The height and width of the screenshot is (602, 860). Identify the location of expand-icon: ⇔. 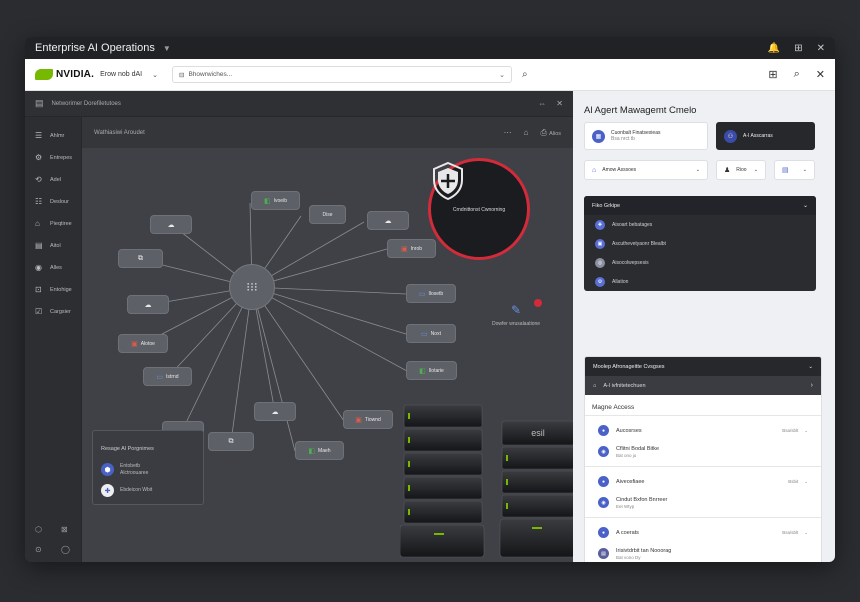
(542, 103).